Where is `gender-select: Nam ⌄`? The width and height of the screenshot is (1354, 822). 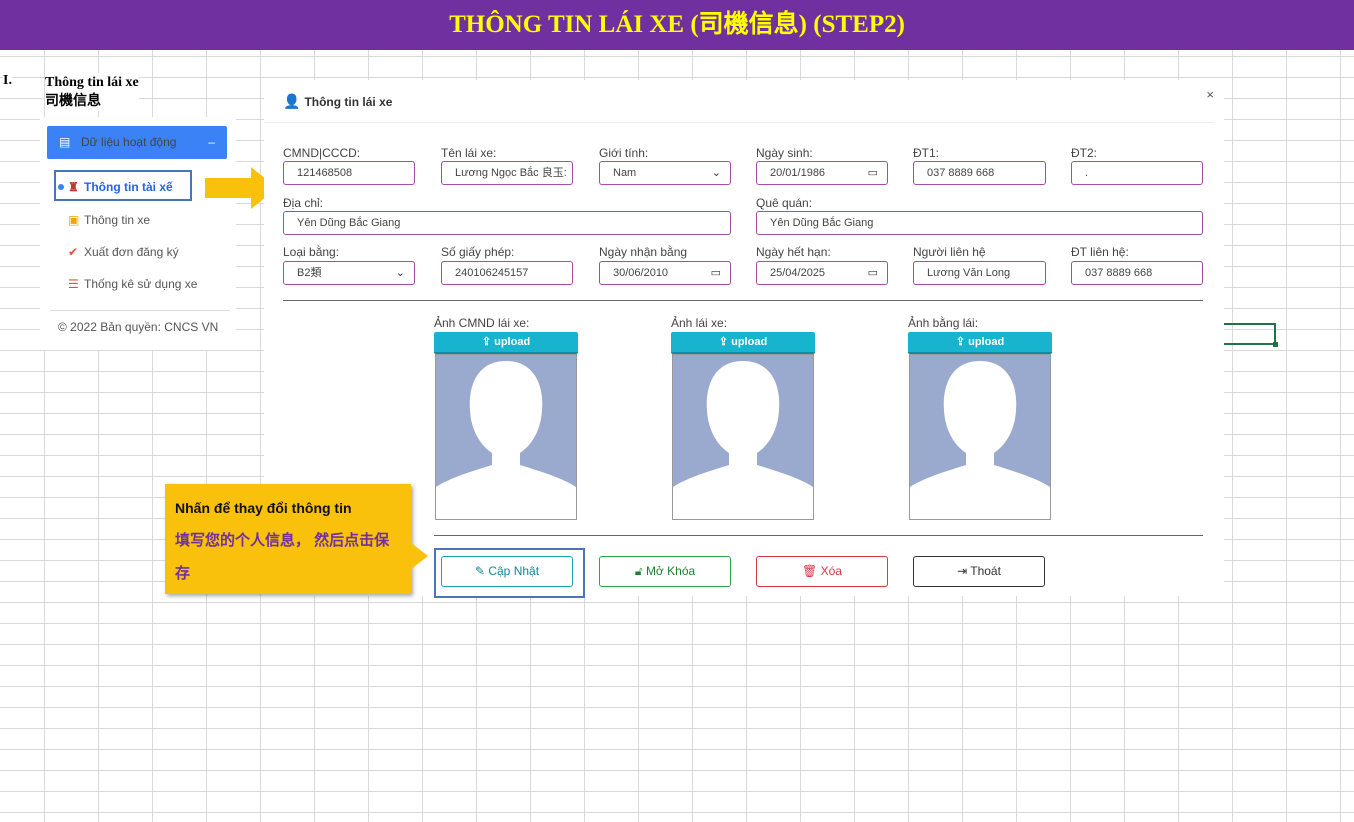
gender-select: Nam ⌄ is located at coordinates (665, 173).